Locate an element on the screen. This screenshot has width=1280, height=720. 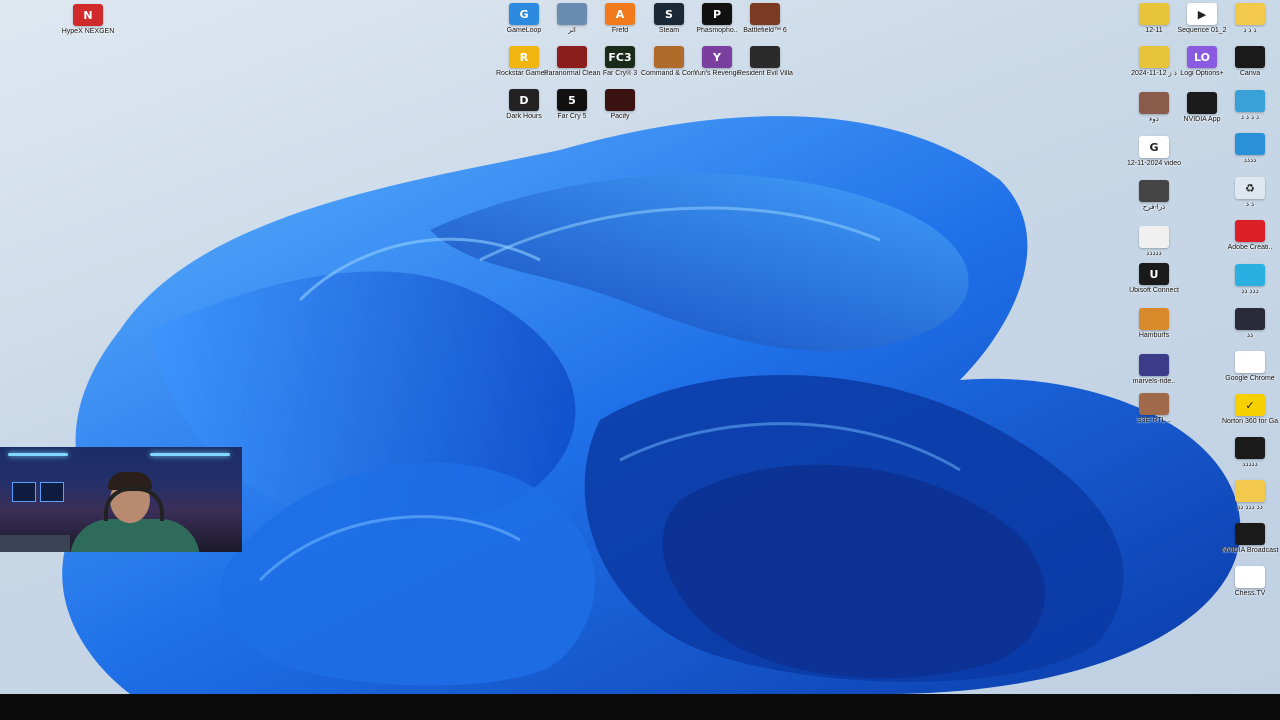
desktop-shortcut: ذ ذ ذ ذ is located at coordinates (1250, 112).